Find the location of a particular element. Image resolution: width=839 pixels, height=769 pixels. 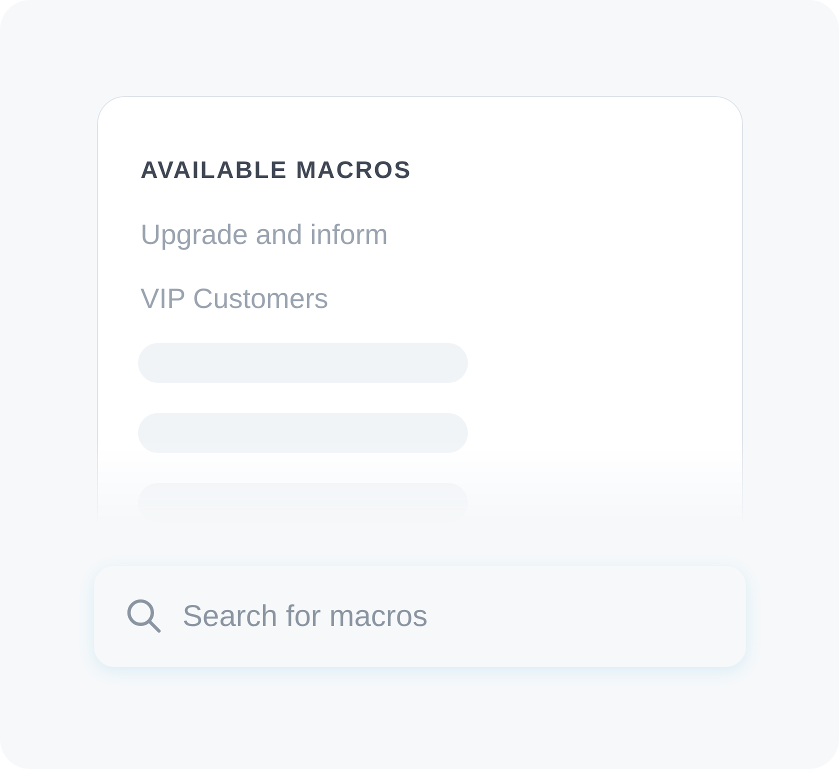

macro-item: Upgrade and inform is located at coordinates (419, 235).